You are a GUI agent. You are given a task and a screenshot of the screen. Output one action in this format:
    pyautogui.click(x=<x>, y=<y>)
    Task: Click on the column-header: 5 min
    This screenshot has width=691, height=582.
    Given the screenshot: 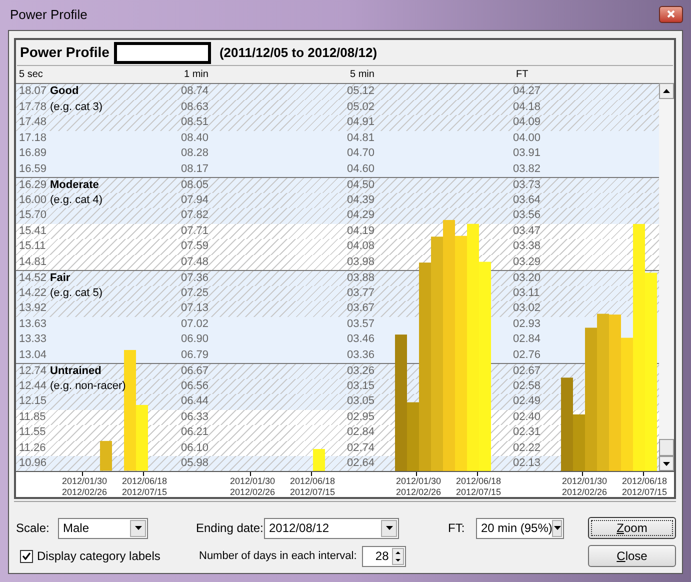 What is the action you would take?
    pyautogui.click(x=362, y=74)
    